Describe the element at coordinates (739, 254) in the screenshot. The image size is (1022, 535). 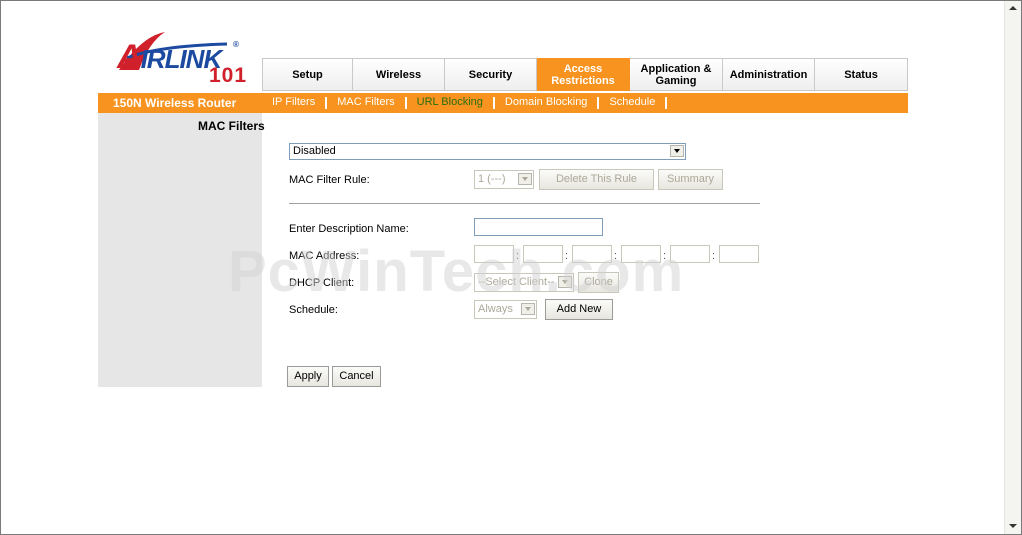
I see `mac-octet-6-input` at that location.